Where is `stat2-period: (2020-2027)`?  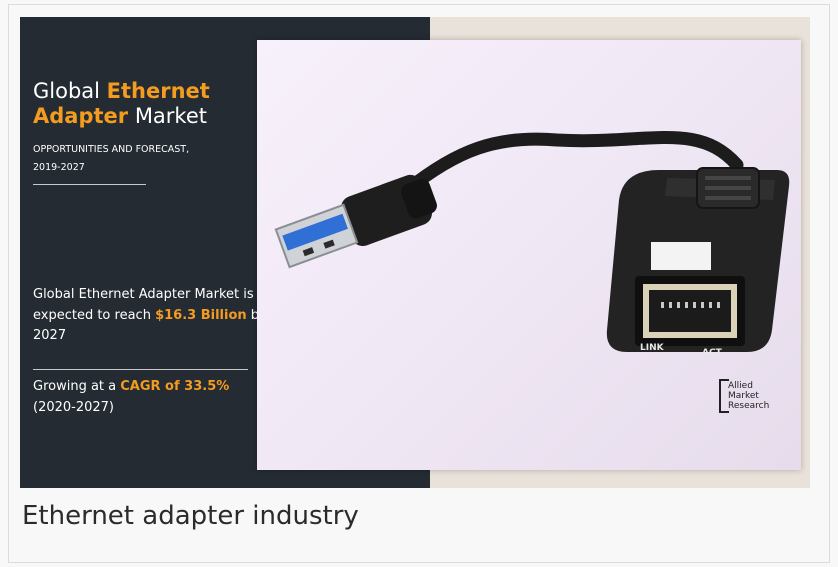
stat2-period: (2020-2027) is located at coordinates (74, 407).